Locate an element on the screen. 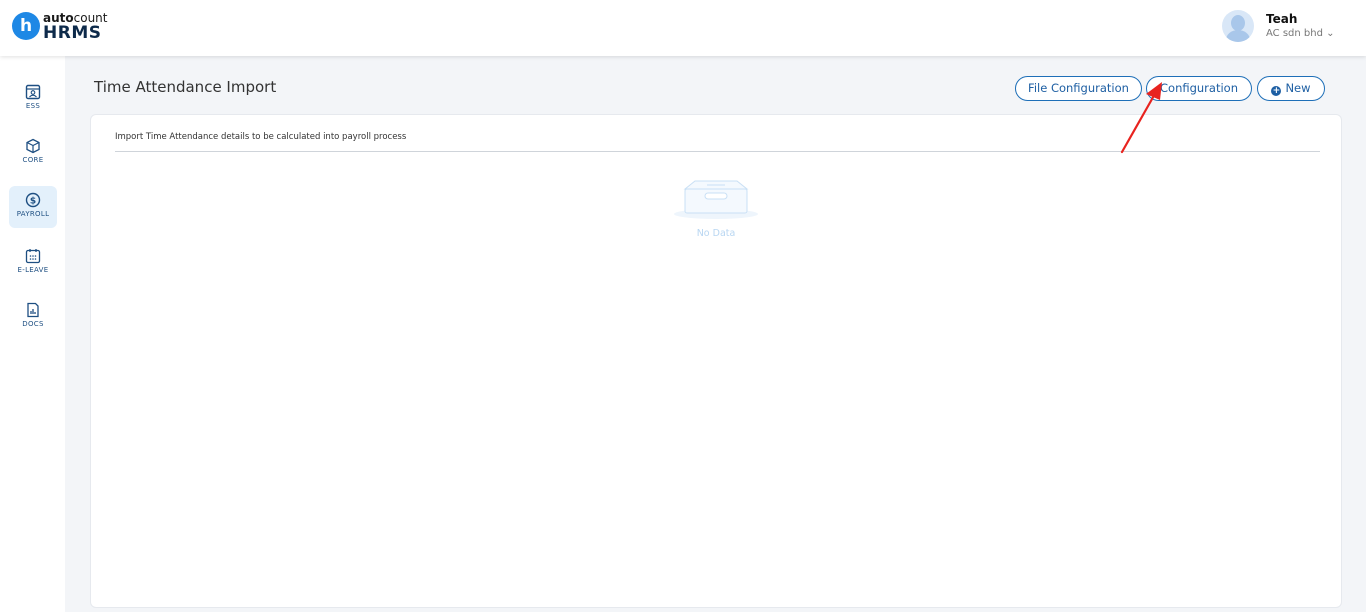 This screenshot has height=612, width=1366. sidebar-item-label: DOCS is located at coordinates (33, 324).